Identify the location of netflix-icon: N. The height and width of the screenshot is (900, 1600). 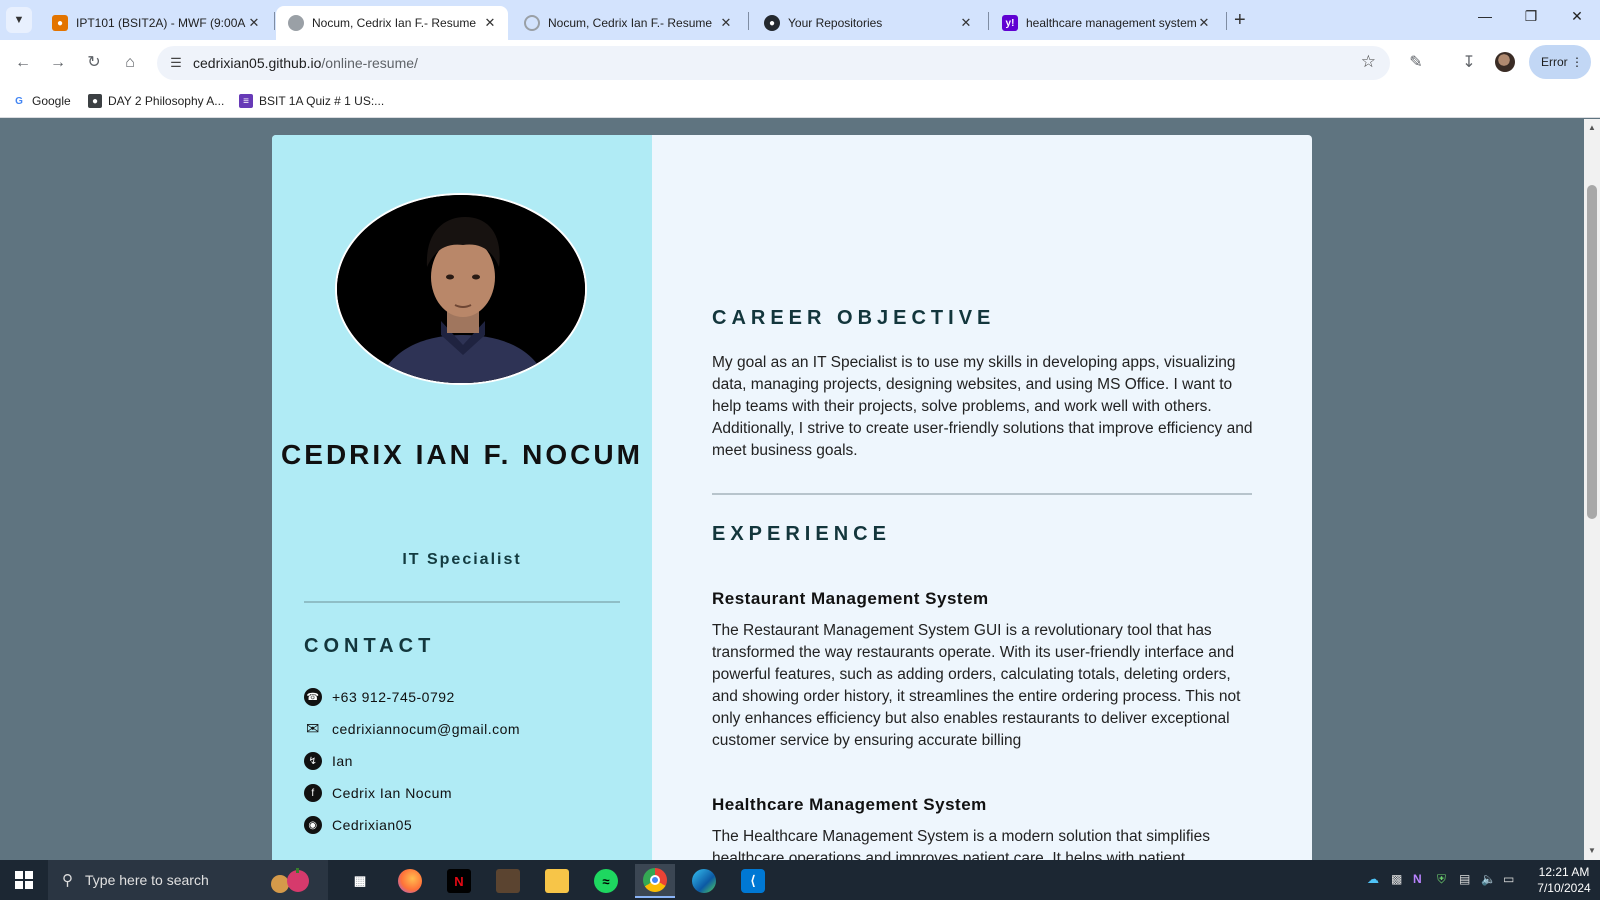
(459, 881).